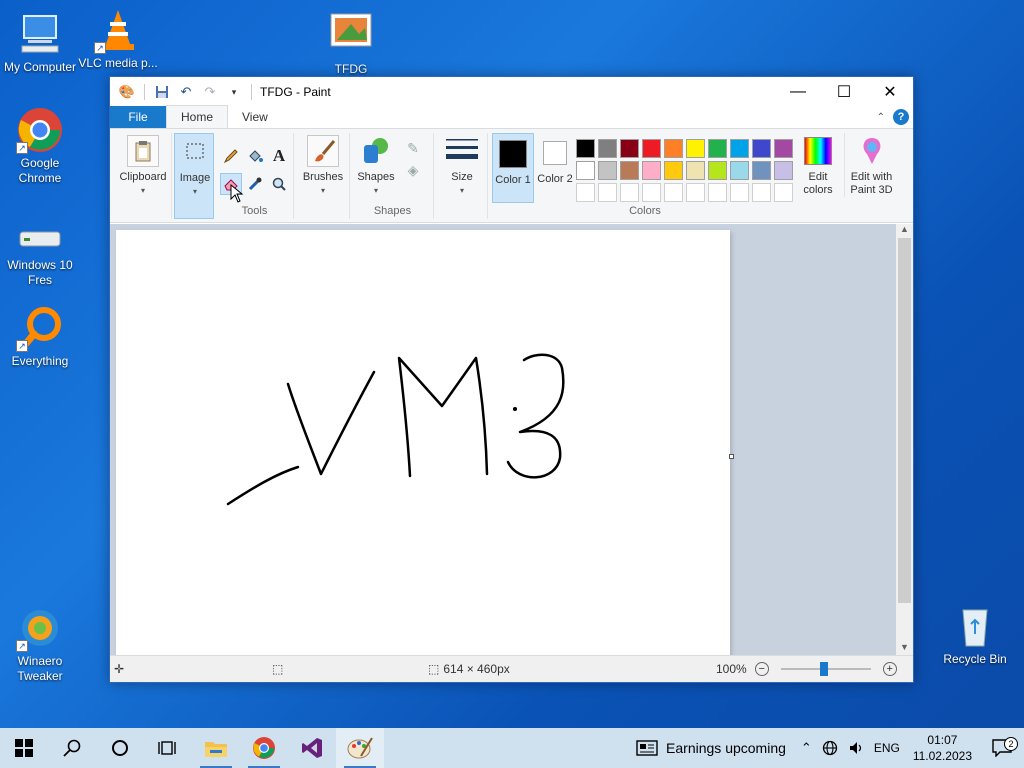 This screenshot has height=768, width=1024. I want to click on taskbar-paint, so click(360, 748).